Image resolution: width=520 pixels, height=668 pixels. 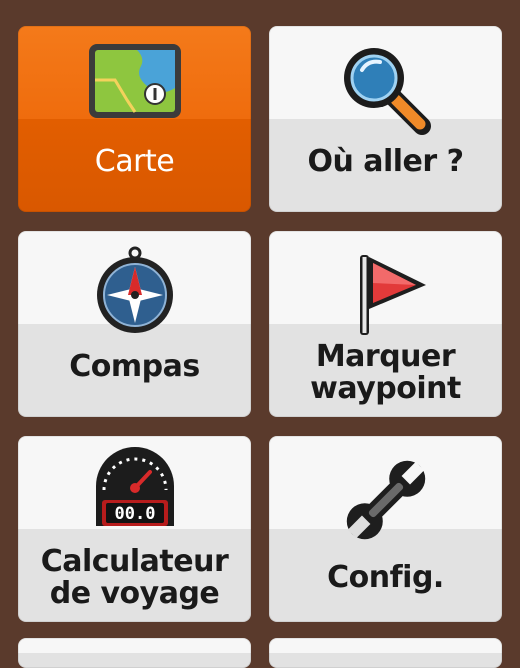 I want to click on menu-item-label: Config., so click(x=385, y=577).